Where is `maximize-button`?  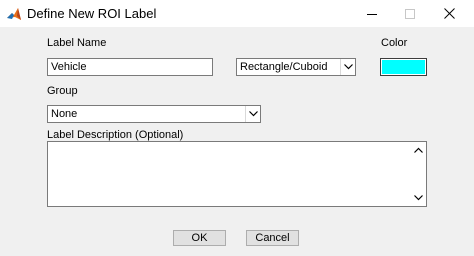
maximize-button is located at coordinates (411, 13).